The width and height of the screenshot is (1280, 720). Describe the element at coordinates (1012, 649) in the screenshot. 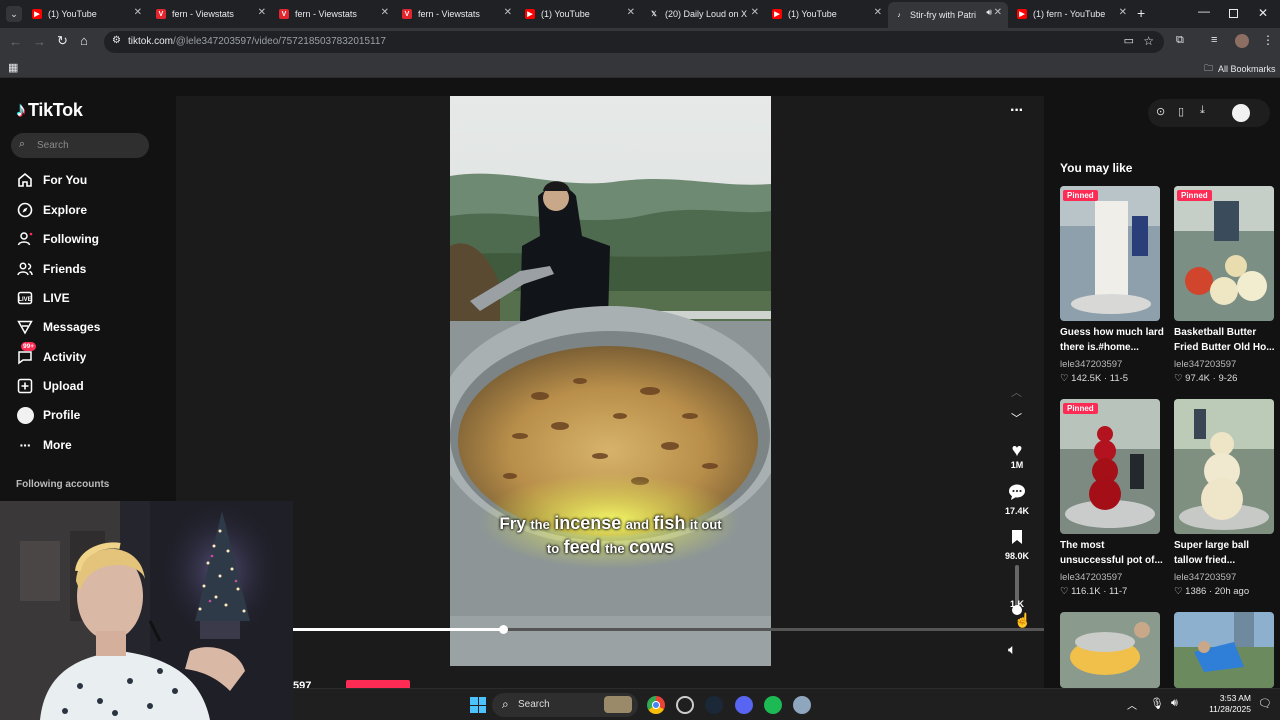

I see `mute-button: 🔈︎` at that location.